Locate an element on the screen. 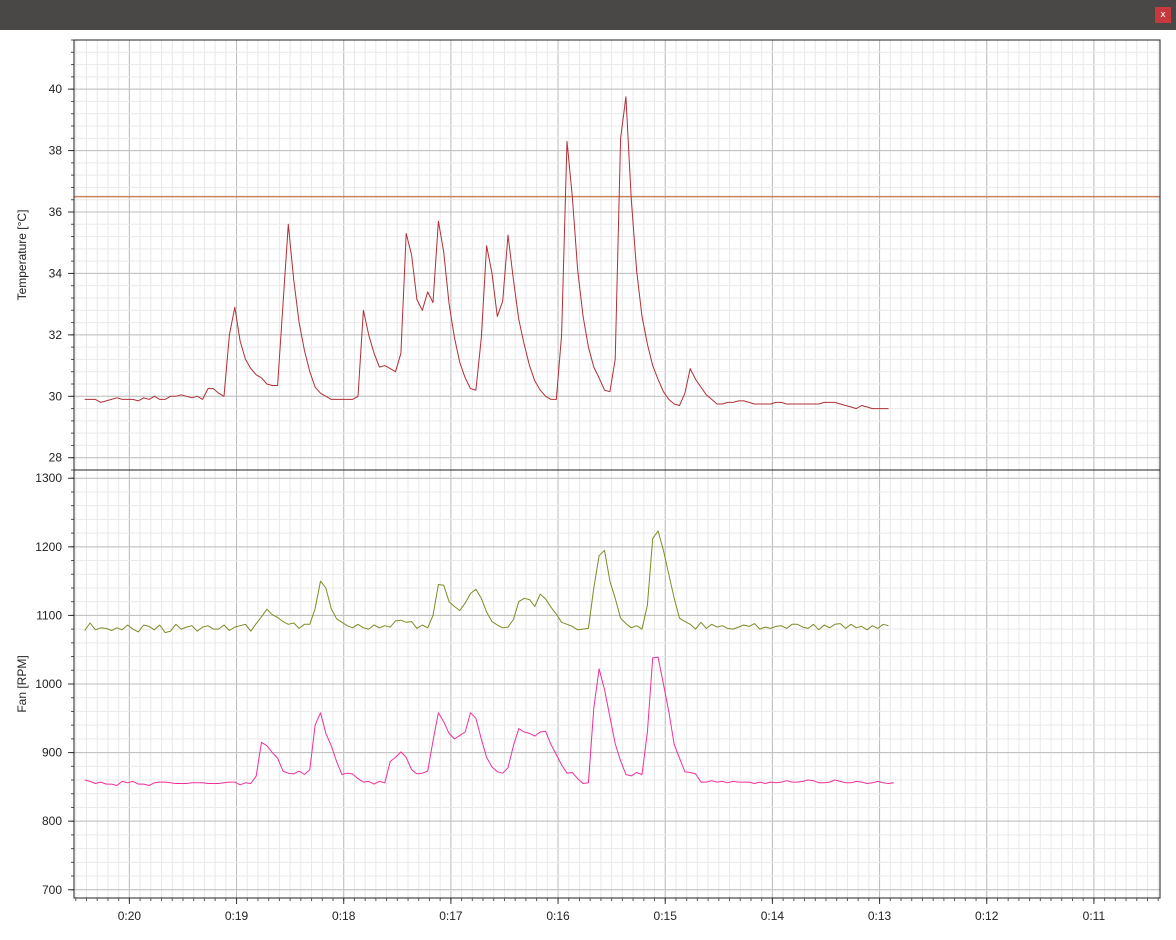 The image size is (1176, 940). x-tick-label: 0:16 is located at coordinates (558, 916).